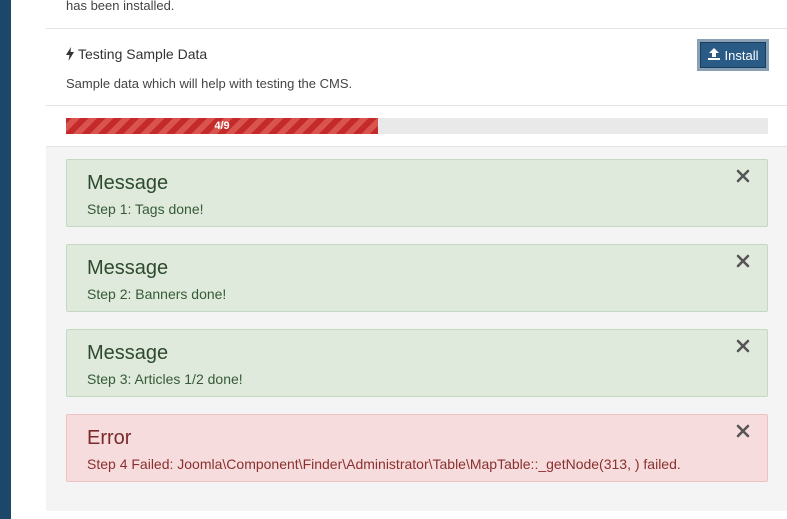  Describe the element at coordinates (165, 379) in the screenshot. I see `alert-text: Step 3: Articles 1/2 done!` at that location.